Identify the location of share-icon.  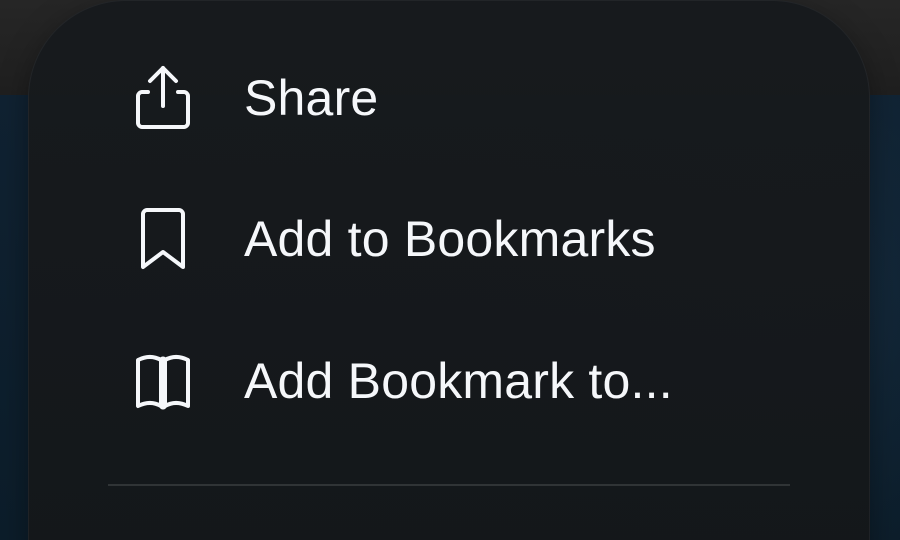
(163, 97).